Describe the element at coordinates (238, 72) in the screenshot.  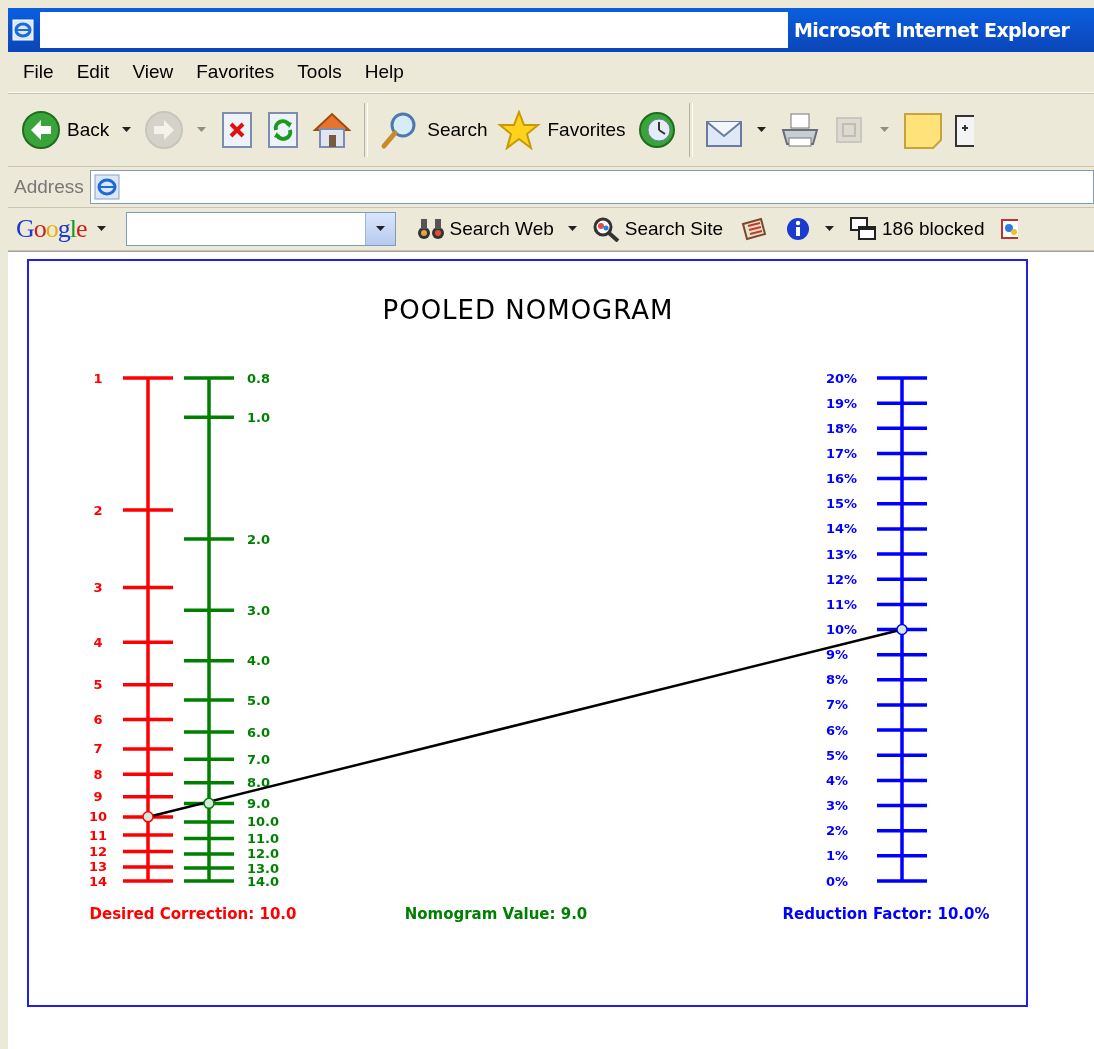
I see `menu-item: Favorites` at that location.